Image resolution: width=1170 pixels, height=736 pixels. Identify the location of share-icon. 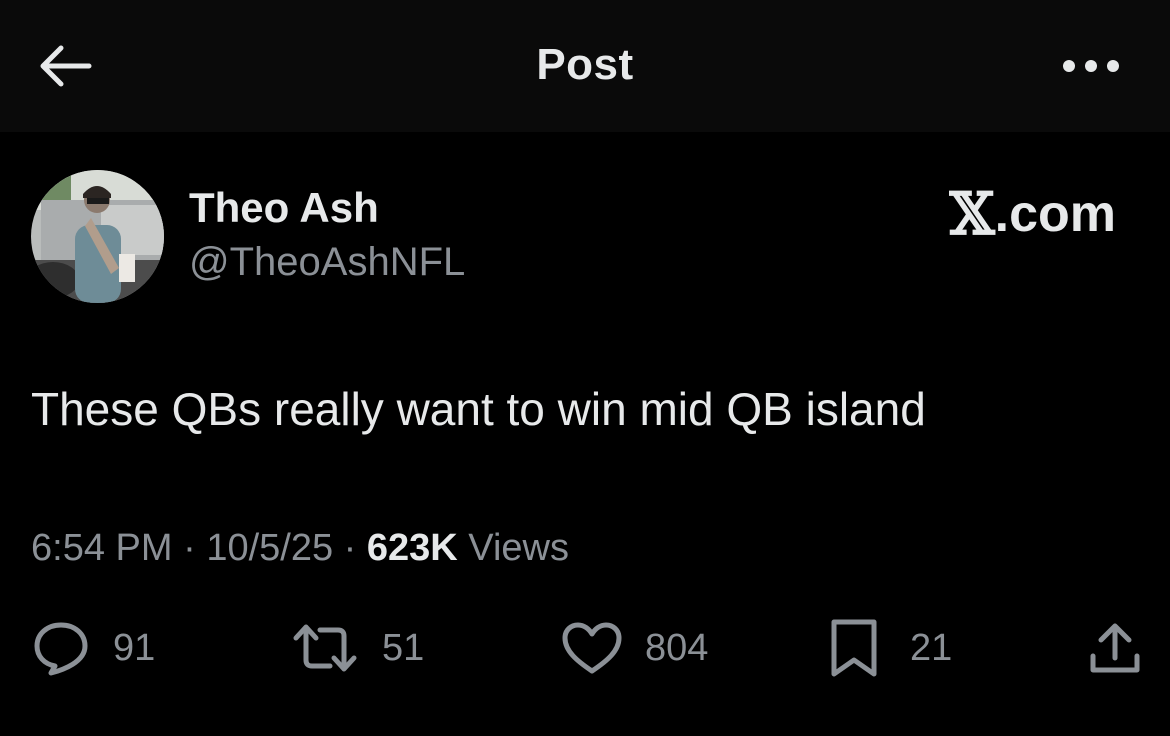
(1115, 648).